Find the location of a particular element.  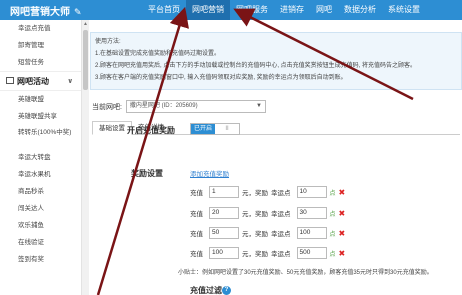

recharge-amount-input: 50 is located at coordinates (224, 233).